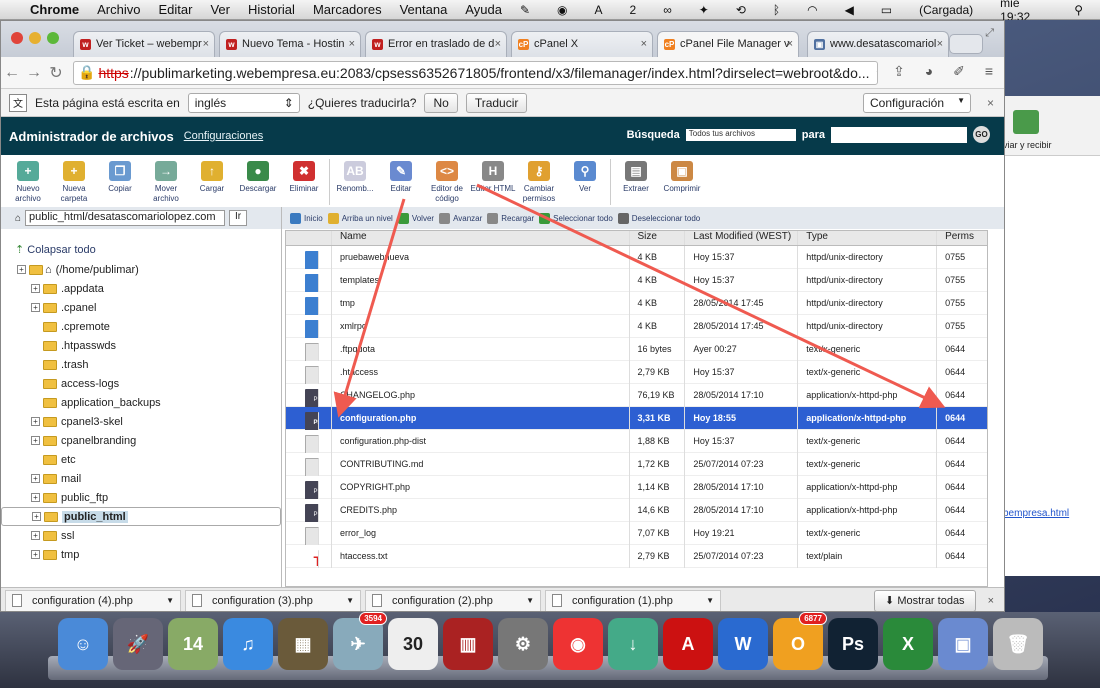 The height and width of the screenshot is (688, 1100). I want to click on toolbar-editor-html-button: H Editor HTML, so click(493, 174).